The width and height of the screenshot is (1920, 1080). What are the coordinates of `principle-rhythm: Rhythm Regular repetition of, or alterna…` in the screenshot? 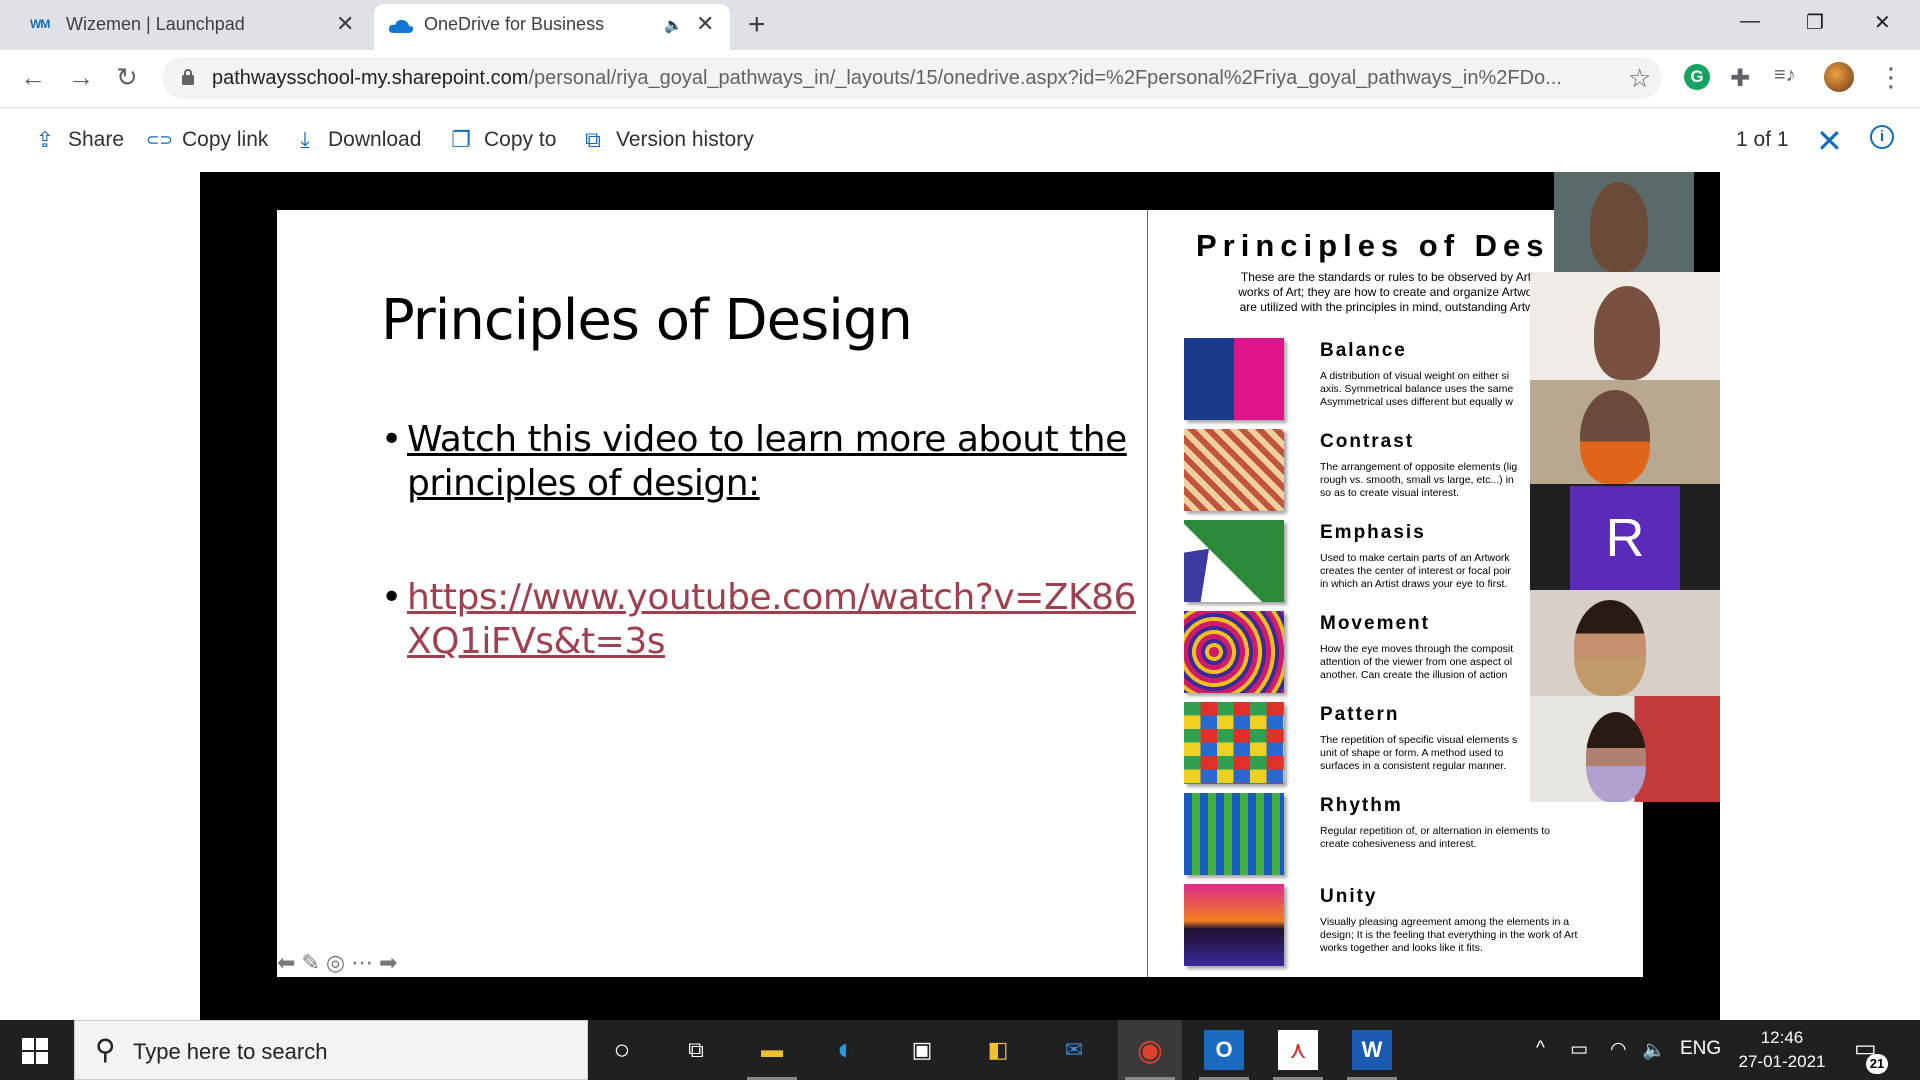 It's located at (1404, 836).